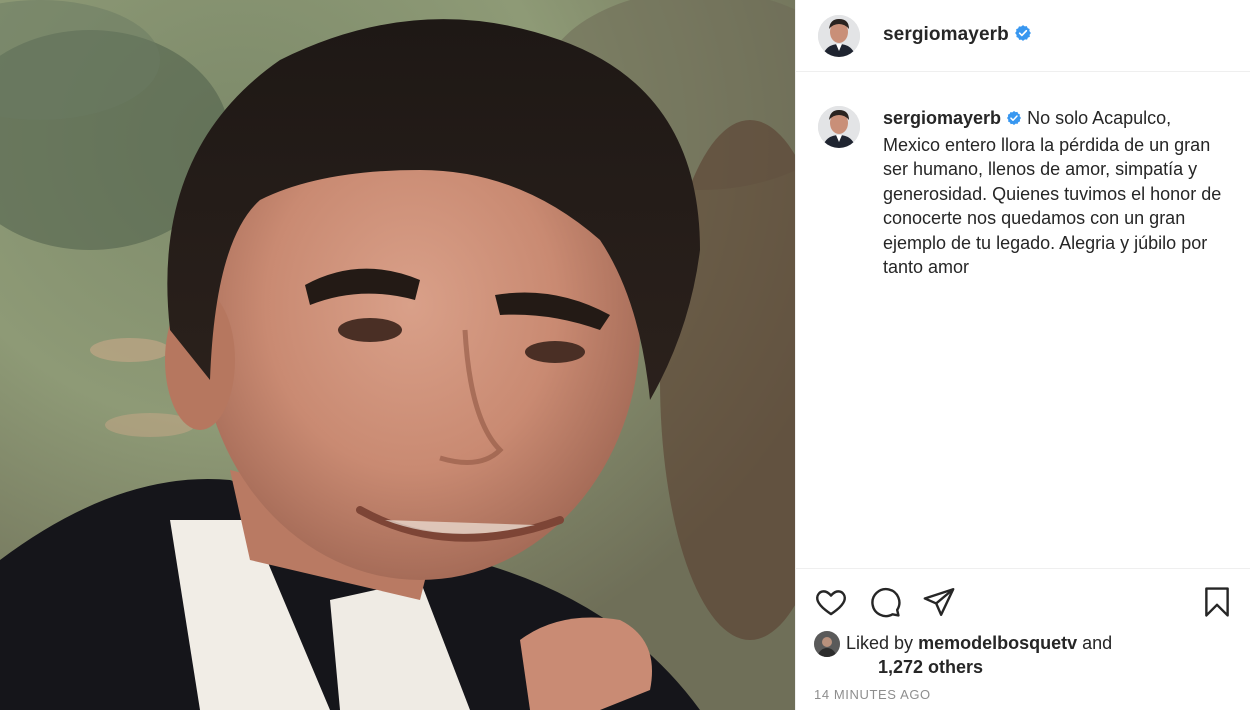 The image size is (1250, 710). I want to click on author-username-text: sergiomayerb, so click(946, 34).